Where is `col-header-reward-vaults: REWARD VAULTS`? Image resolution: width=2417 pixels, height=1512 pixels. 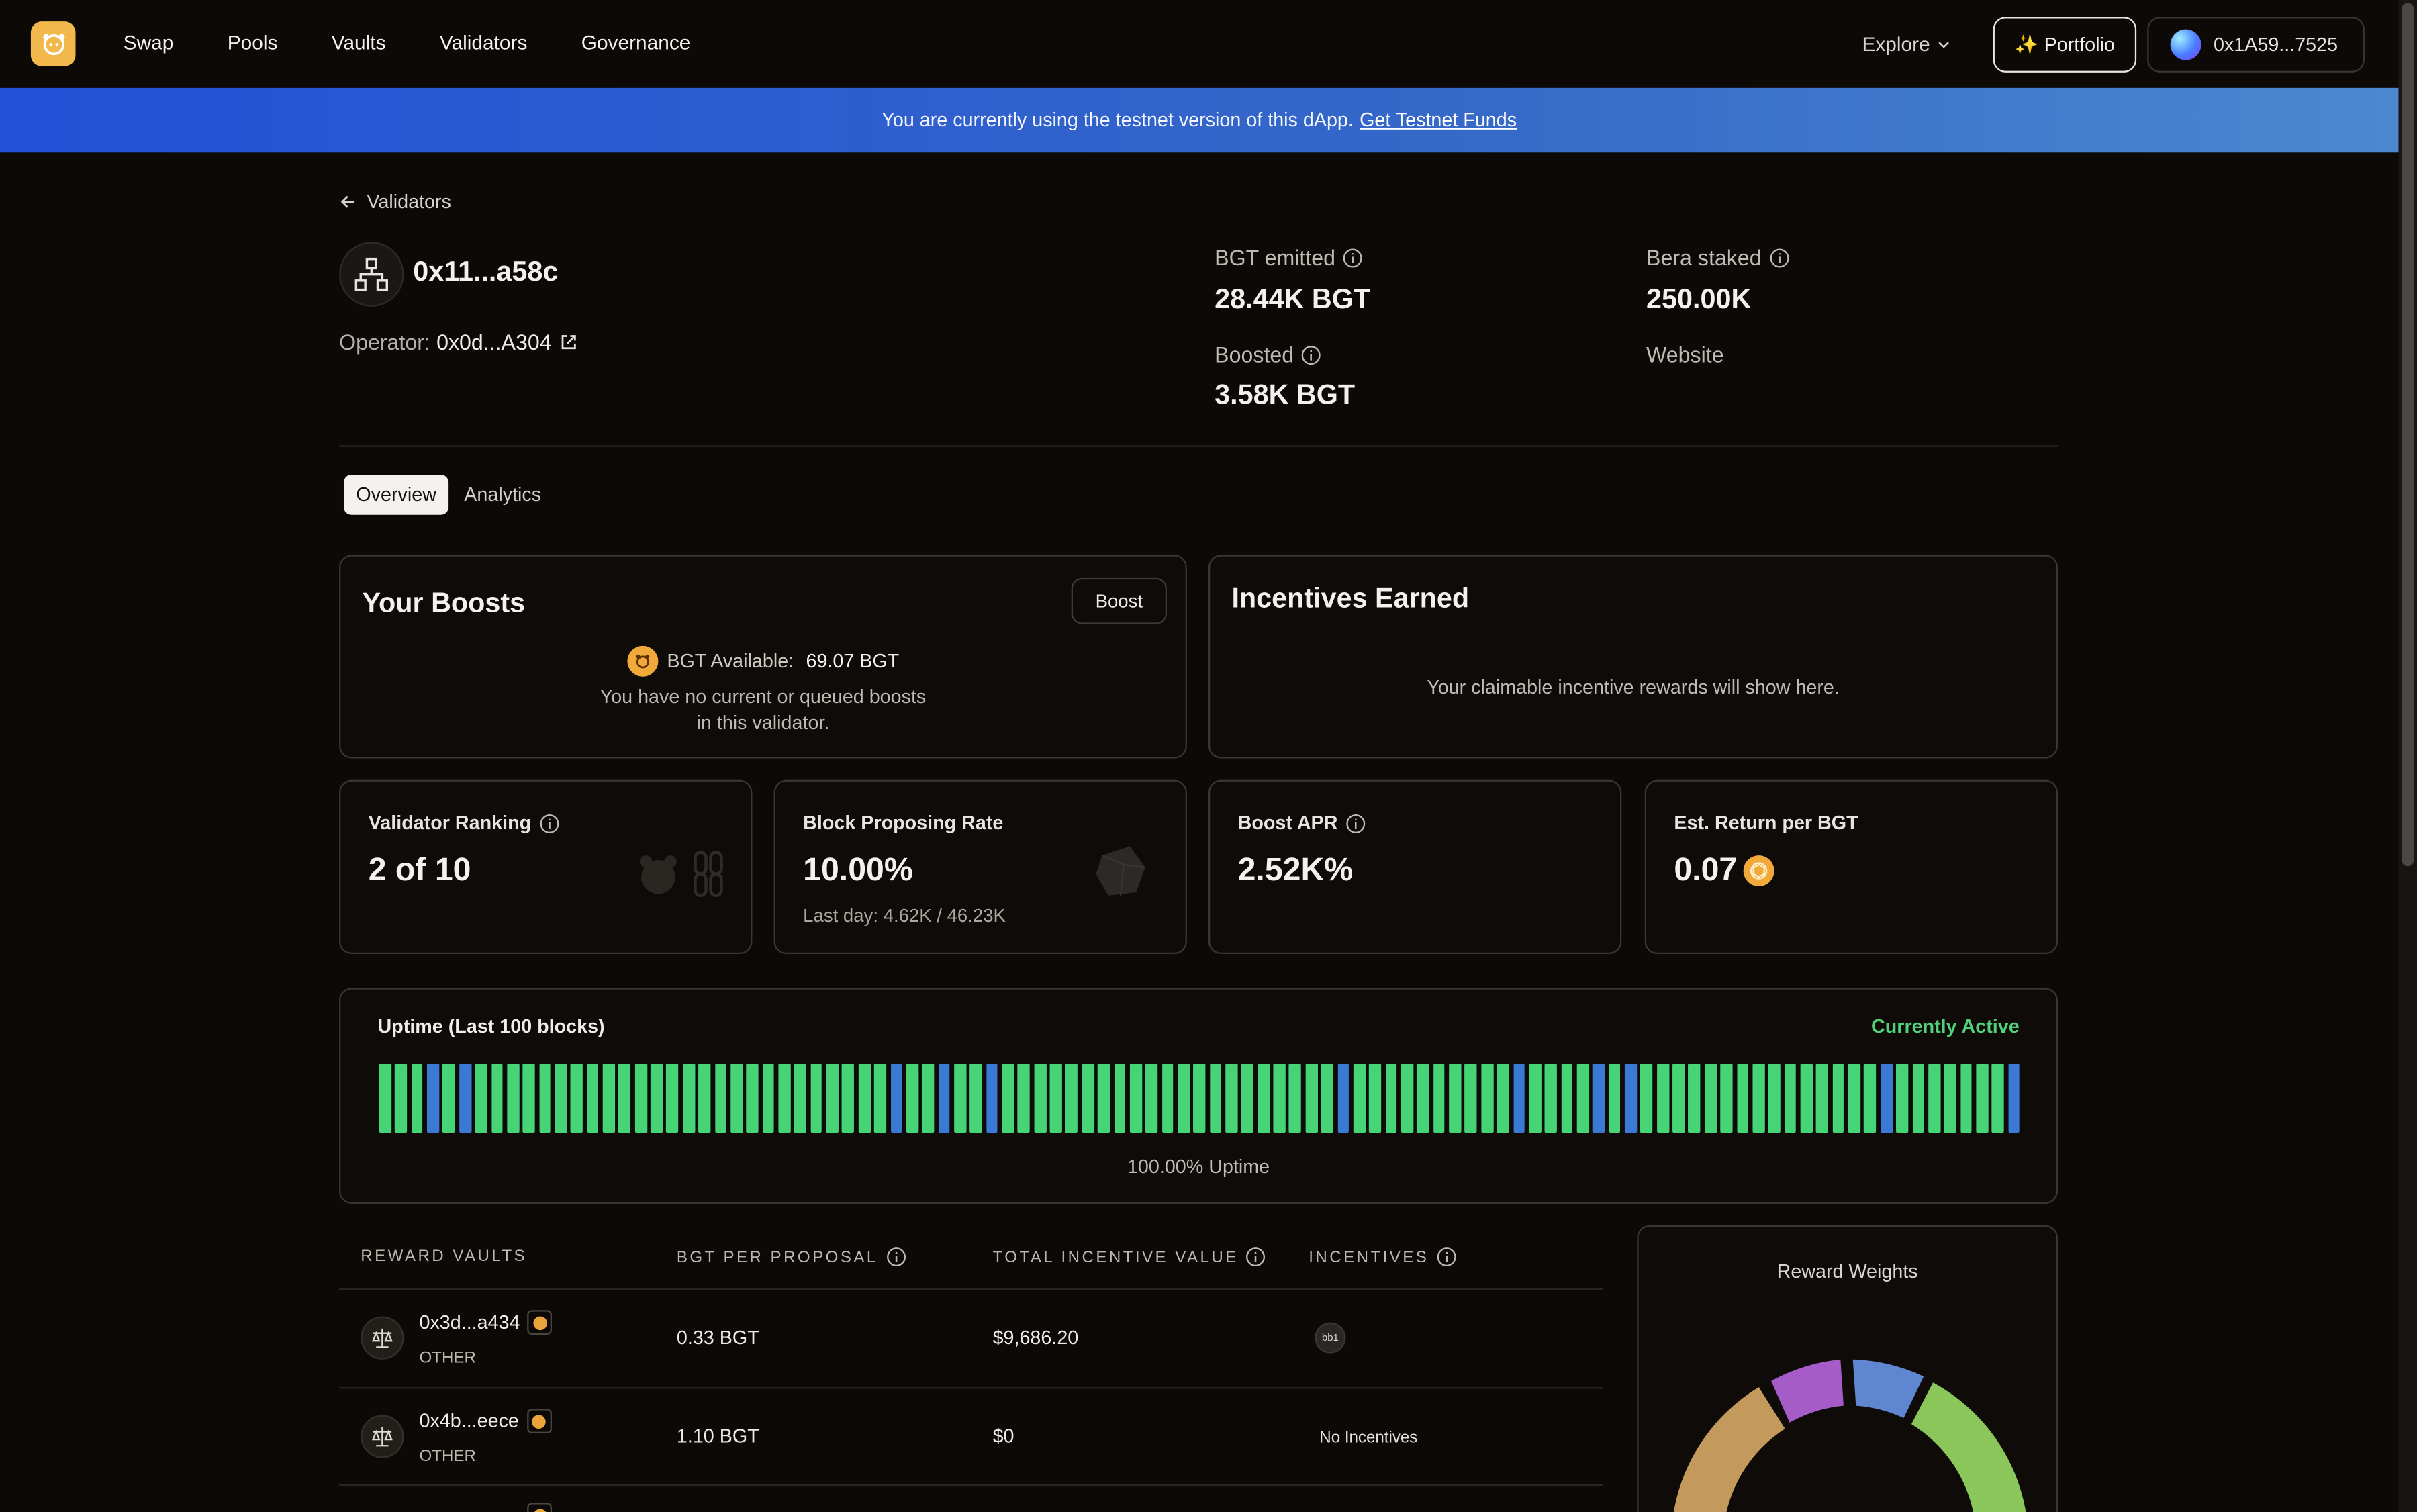
col-header-reward-vaults: REWARD VAULTS is located at coordinates (444, 1256).